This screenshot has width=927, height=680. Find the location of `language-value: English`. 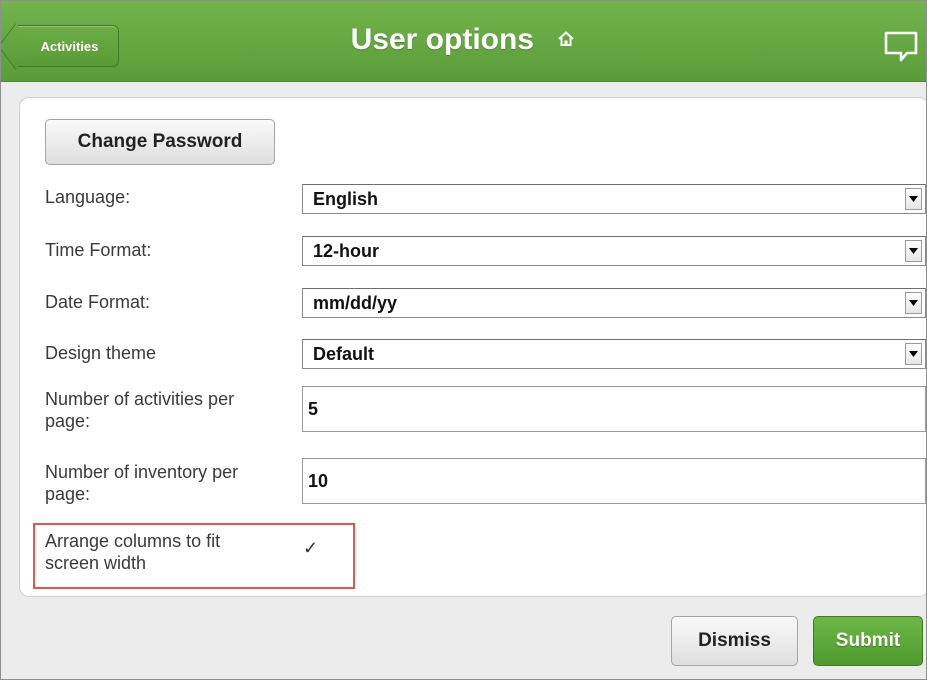

language-value: English is located at coordinates (346, 199).